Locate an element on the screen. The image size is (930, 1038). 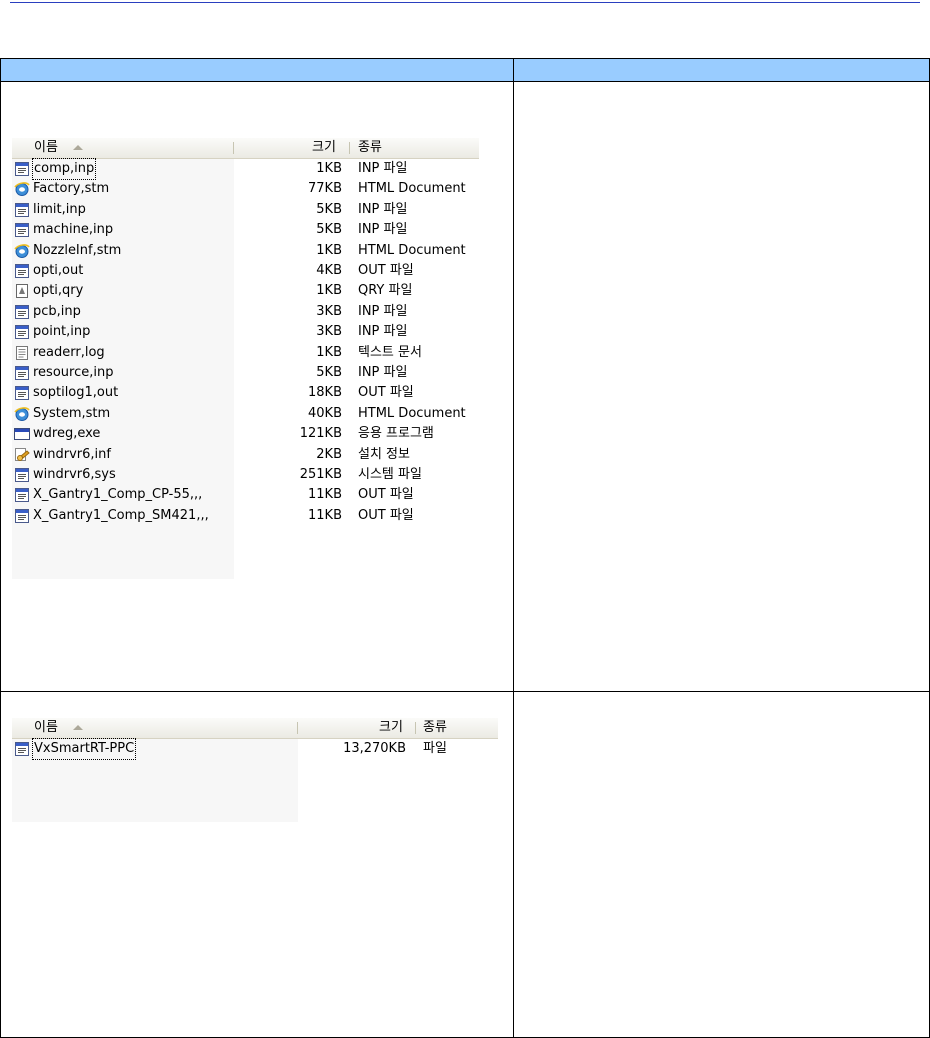
file-name: pcb,inp is located at coordinates (57, 312).